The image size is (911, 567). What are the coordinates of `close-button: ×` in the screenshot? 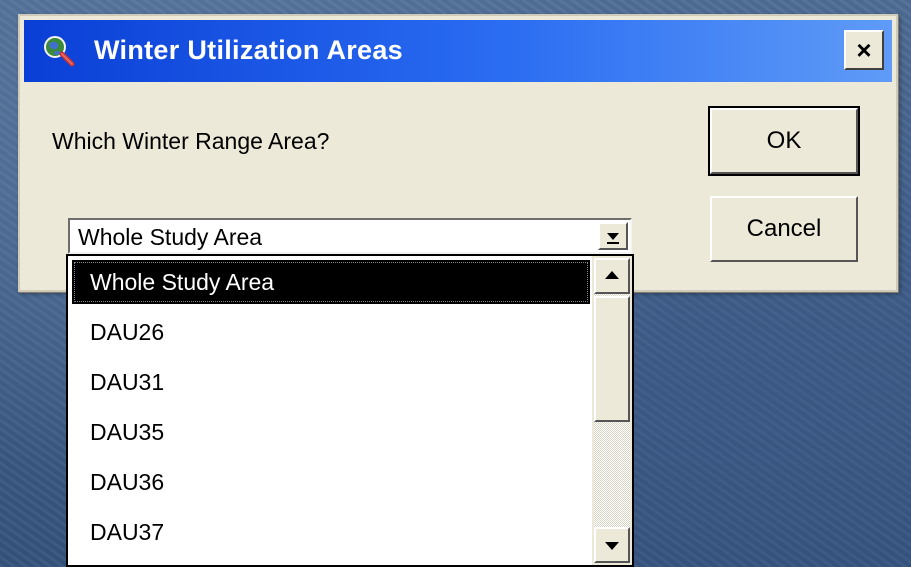 It's located at (864, 50).